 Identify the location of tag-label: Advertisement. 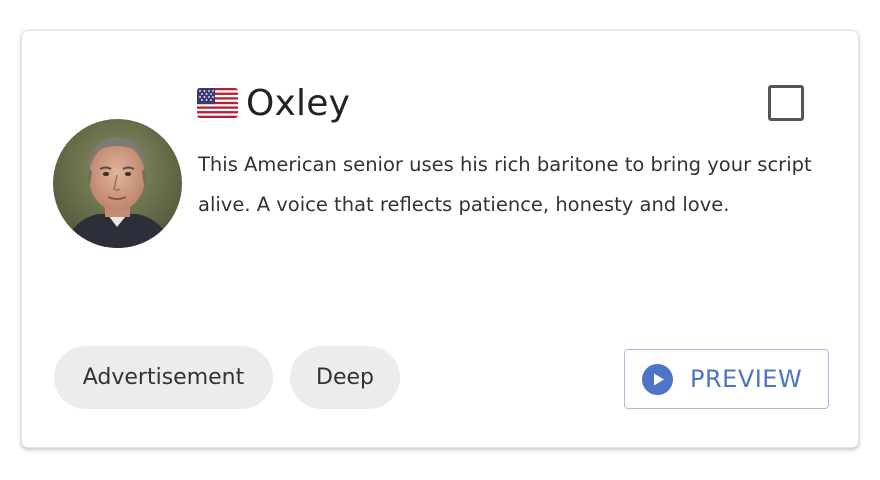
(163, 377).